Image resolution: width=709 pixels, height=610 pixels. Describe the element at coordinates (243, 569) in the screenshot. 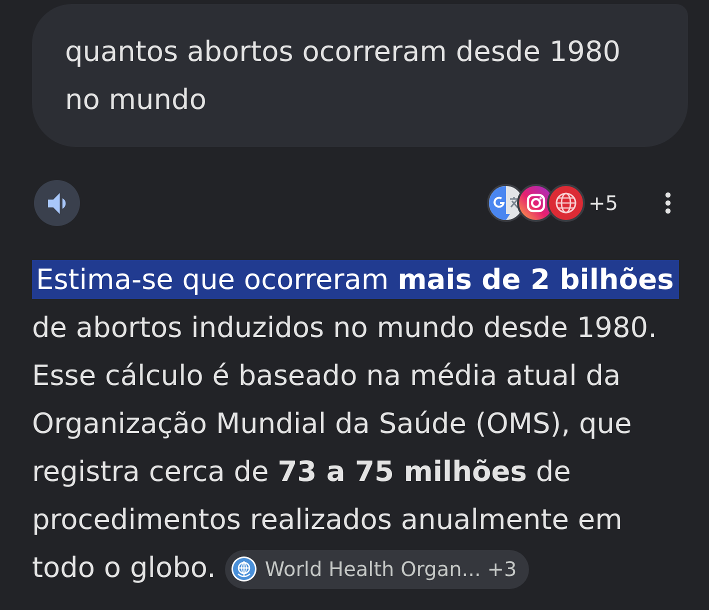

I see `globe-emblem-icon` at that location.